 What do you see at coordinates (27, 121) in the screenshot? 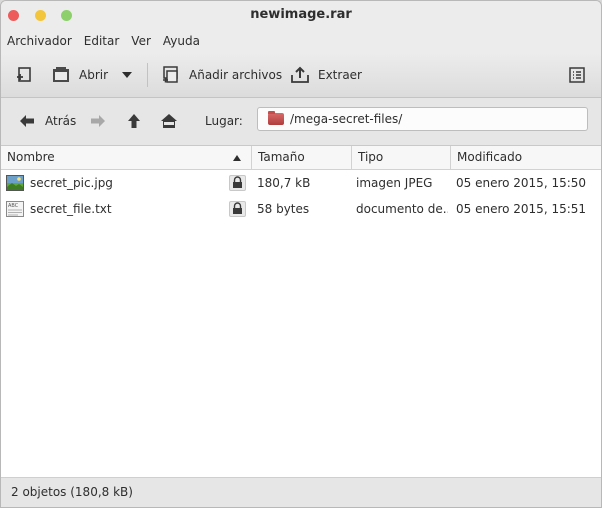
I see `arrow-left-icon` at bounding box center [27, 121].